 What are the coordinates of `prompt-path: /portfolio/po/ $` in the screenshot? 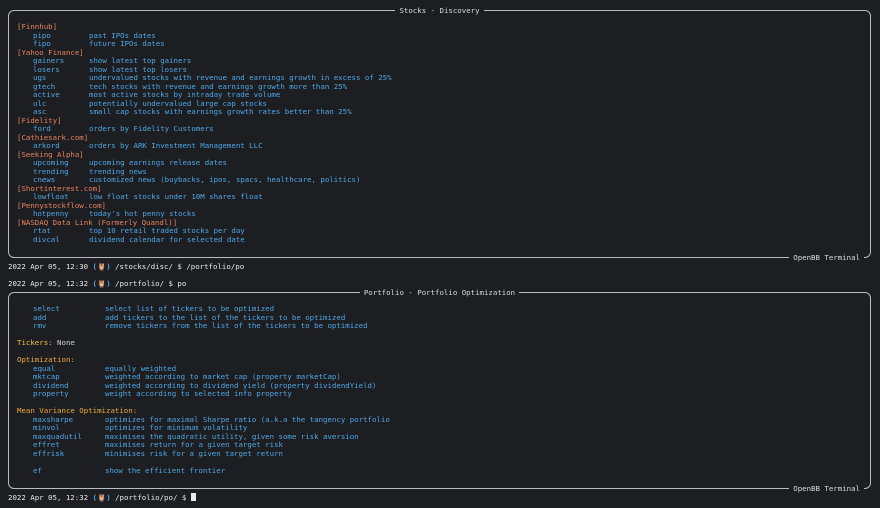 It's located at (150, 497).